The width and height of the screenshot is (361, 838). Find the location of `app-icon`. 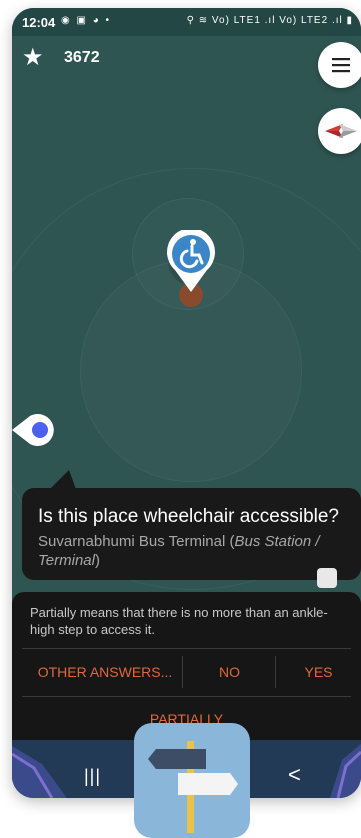

app-icon is located at coordinates (192, 780).